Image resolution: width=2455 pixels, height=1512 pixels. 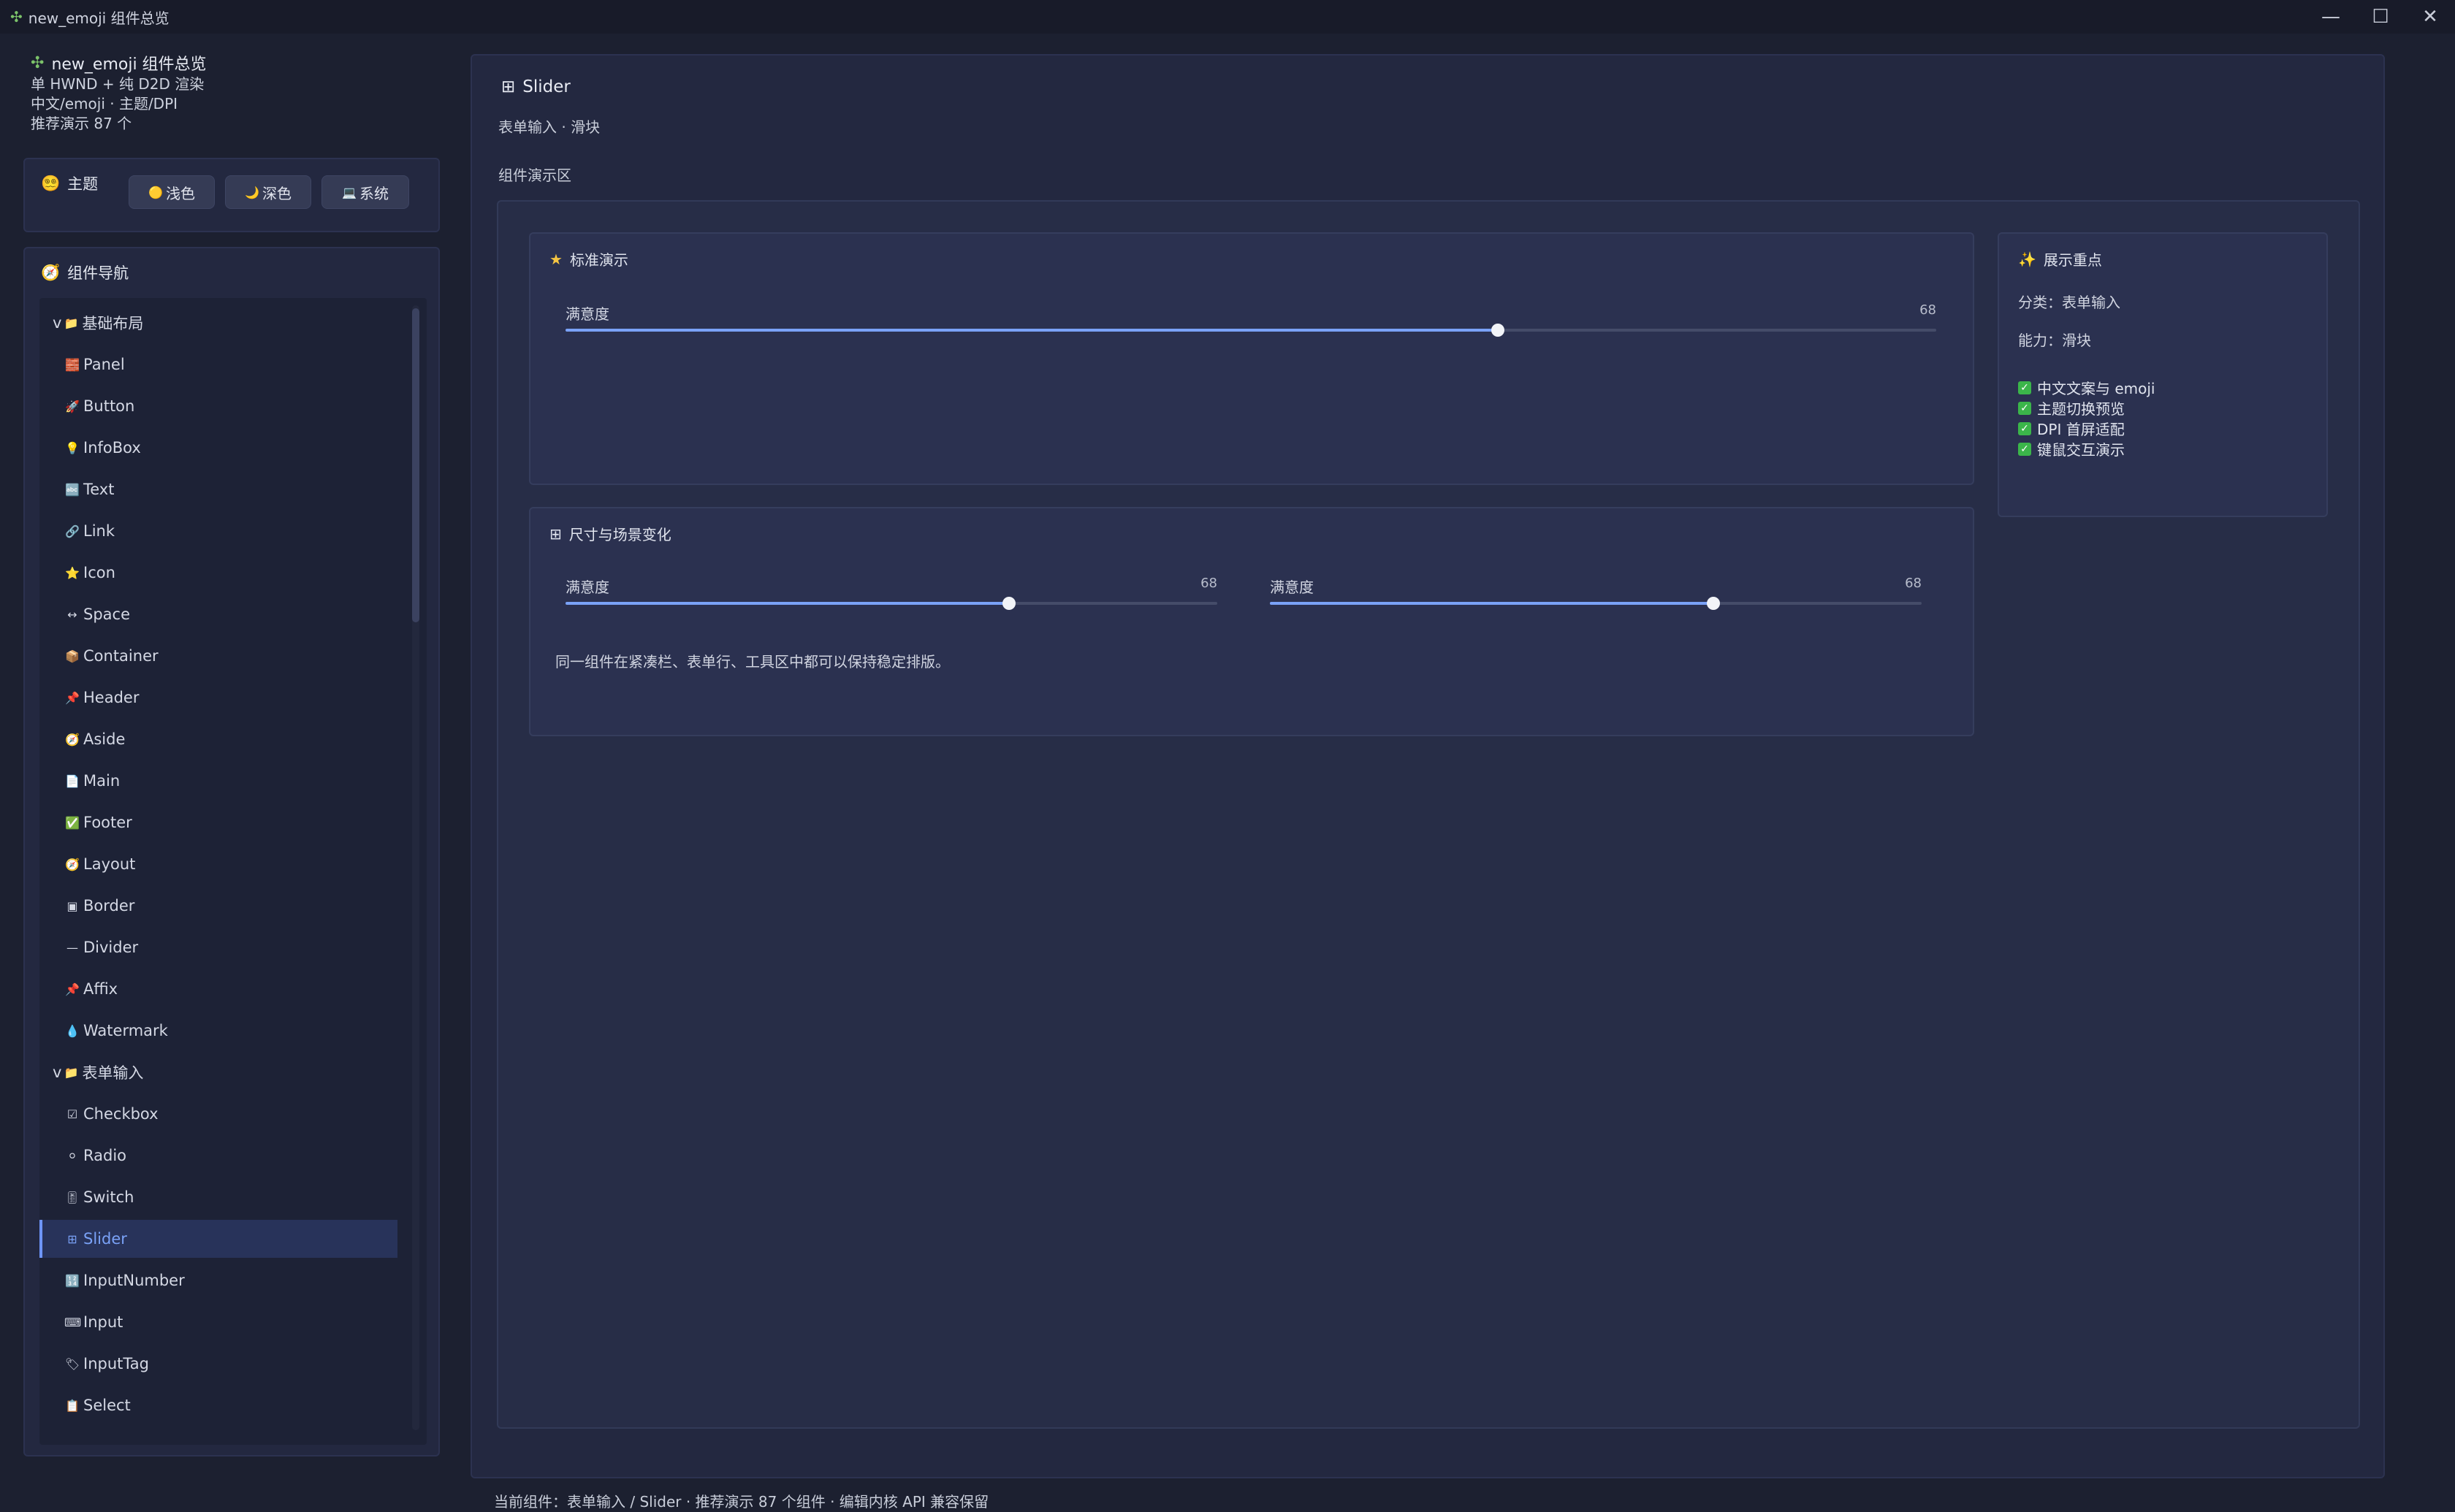 What do you see at coordinates (218, 1322) in the screenshot?
I see `nav-item: ⌨ Input` at bounding box center [218, 1322].